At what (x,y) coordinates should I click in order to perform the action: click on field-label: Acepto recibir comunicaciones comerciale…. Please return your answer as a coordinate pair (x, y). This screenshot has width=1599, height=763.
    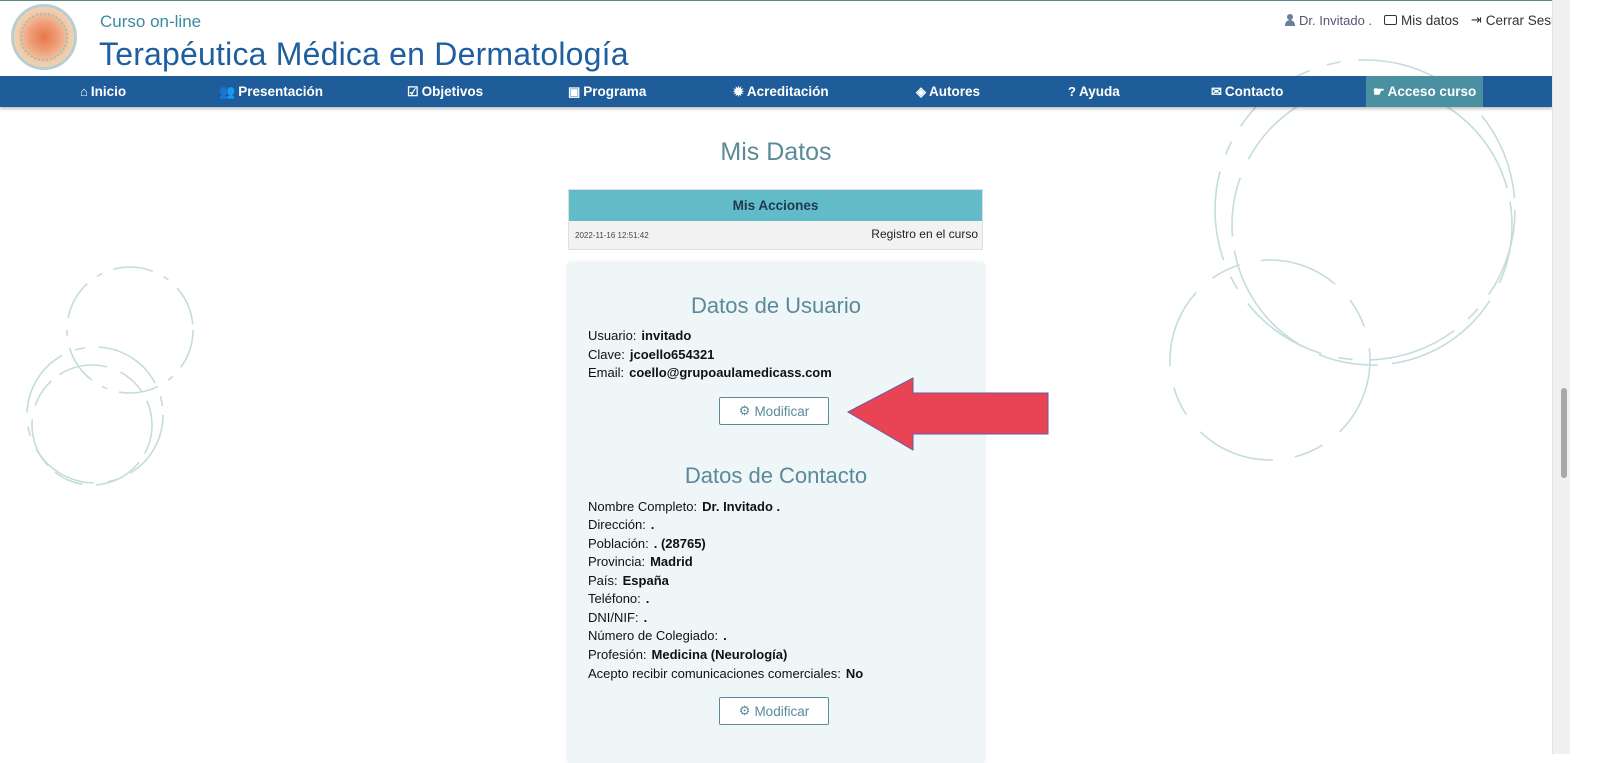
    Looking at the image, I should click on (714, 673).